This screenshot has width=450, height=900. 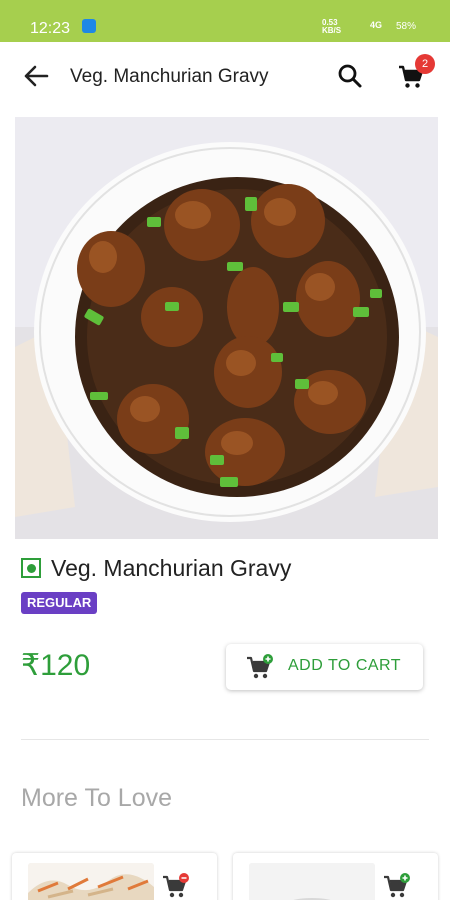 What do you see at coordinates (425, 64) in the screenshot?
I see `cart-count-badge: 2` at bounding box center [425, 64].